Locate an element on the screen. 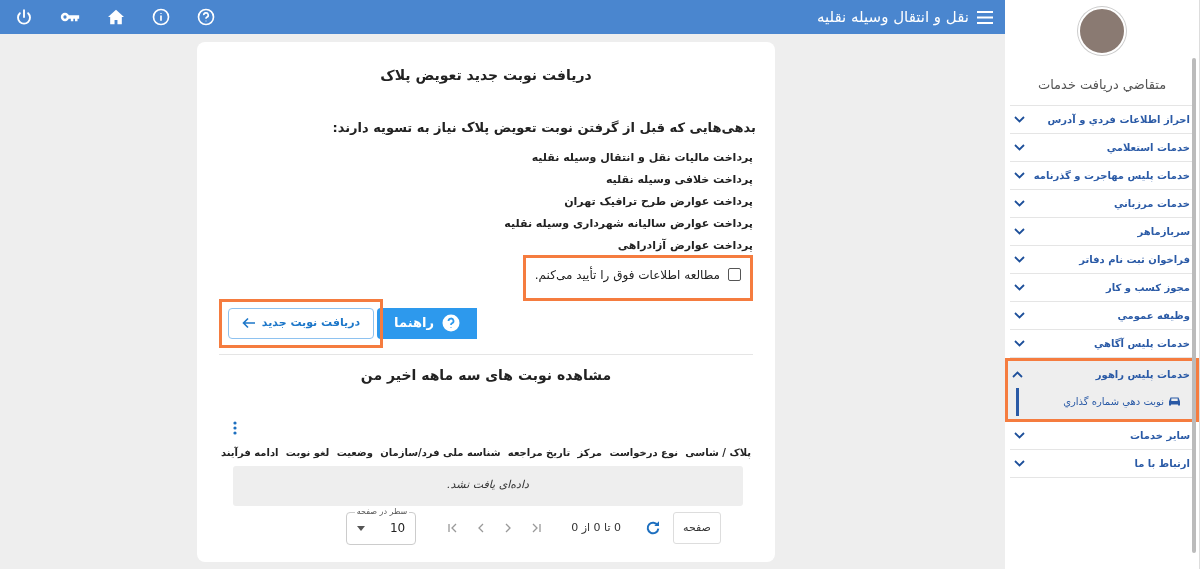 This screenshot has height=569, width=1200. sidebar-item: سربازماهر is located at coordinates (1102, 231).